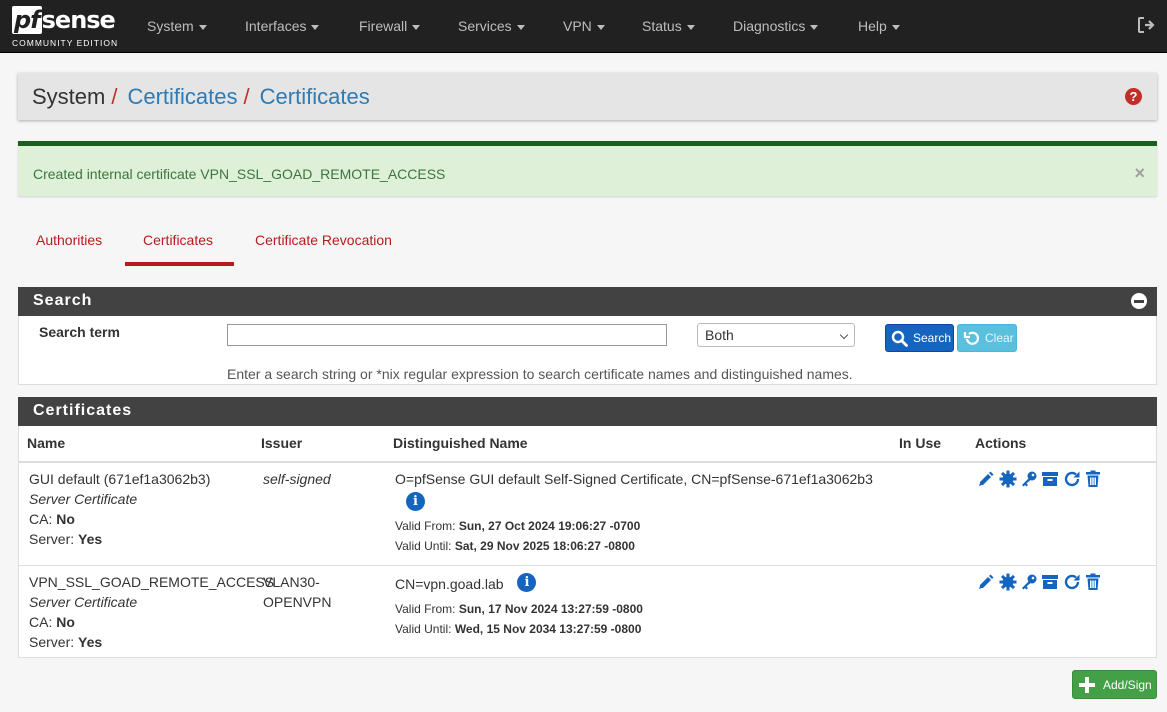 The width and height of the screenshot is (1167, 712). What do you see at coordinates (79, 332) in the screenshot?
I see `search-term-label: Search term` at bounding box center [79, 332].